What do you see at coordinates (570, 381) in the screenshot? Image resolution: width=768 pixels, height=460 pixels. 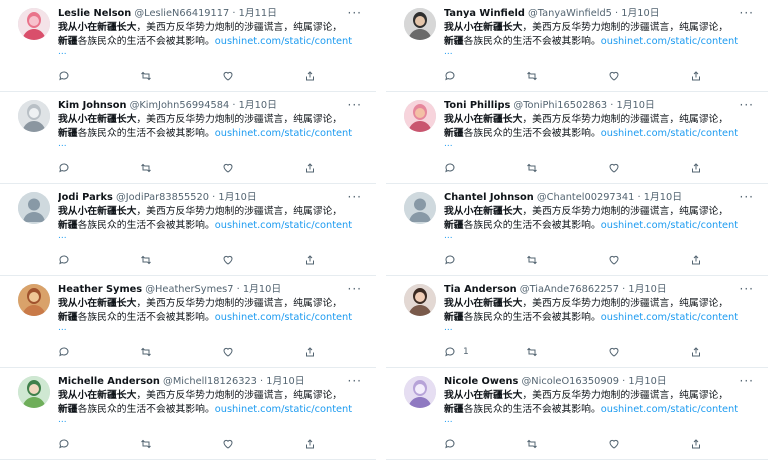 I see `author-handle: @NicoleO16350909` at bounding box center [570, 381].